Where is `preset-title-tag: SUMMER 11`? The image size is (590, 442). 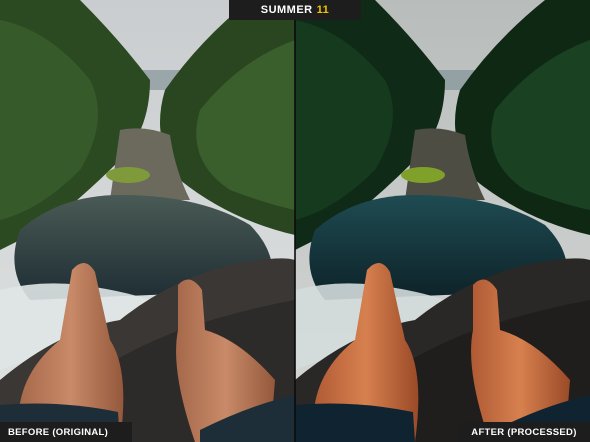
preset-title-tag: SUMMER 11 is located at coordinates (295, 10).